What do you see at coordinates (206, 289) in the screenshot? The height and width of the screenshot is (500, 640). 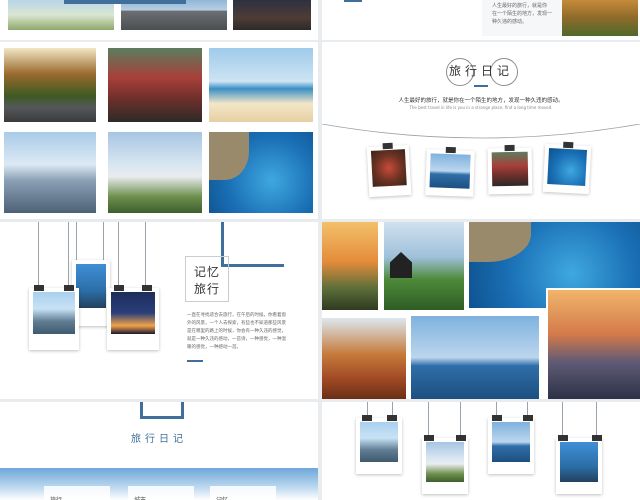 I see `title-line: 旅行` at bounding box center [206, 289].